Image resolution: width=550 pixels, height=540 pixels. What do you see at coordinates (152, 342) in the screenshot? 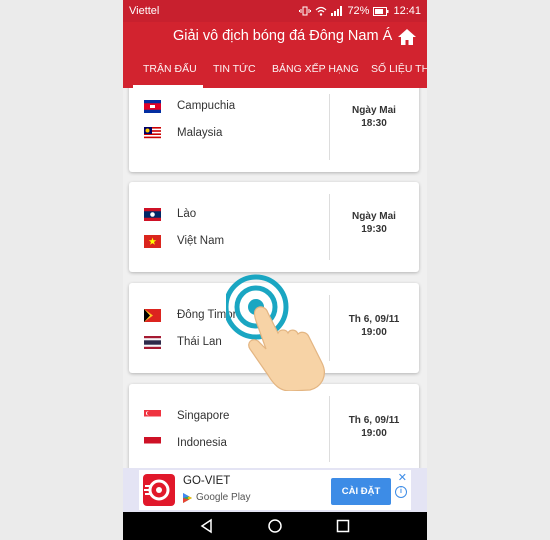
I see `flag-thailand-icon` at bounding box center [152, 342].